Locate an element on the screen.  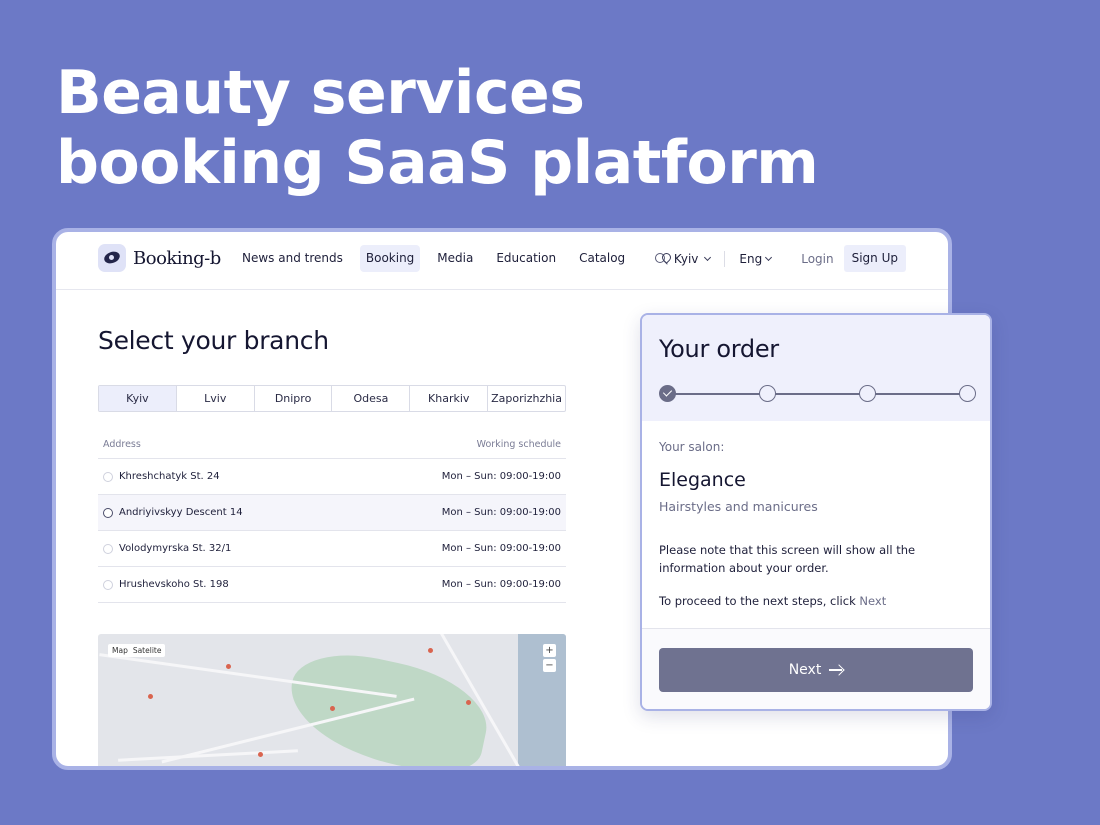
row-address-cell: Khreshchatyk St. 24 is located at coordinates (161, 476).